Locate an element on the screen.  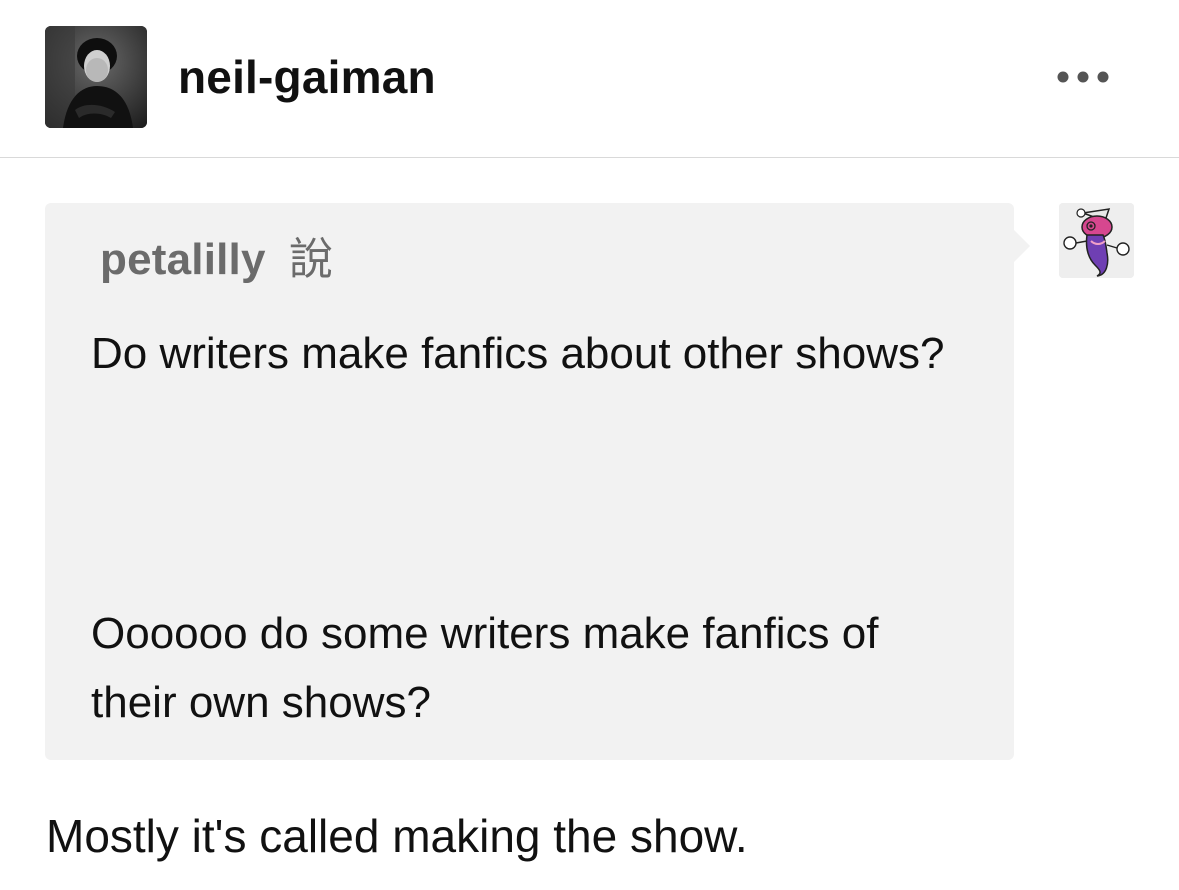
asker-said-label: 說 is located at coordinates (311, 259).